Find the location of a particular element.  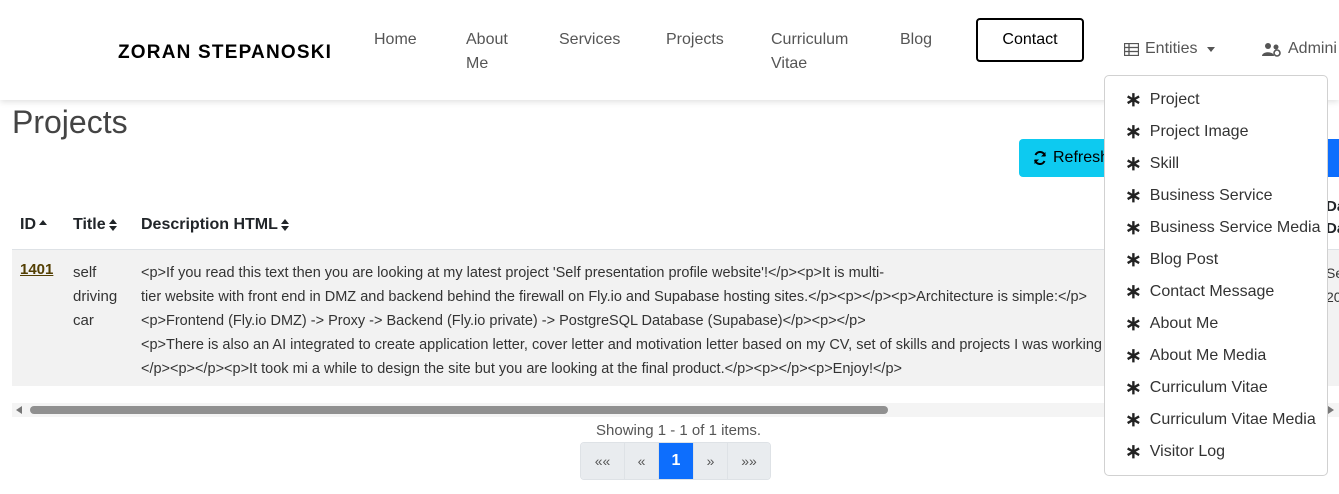

project-title-cell: self driving car is located at coordinates (100, 297).